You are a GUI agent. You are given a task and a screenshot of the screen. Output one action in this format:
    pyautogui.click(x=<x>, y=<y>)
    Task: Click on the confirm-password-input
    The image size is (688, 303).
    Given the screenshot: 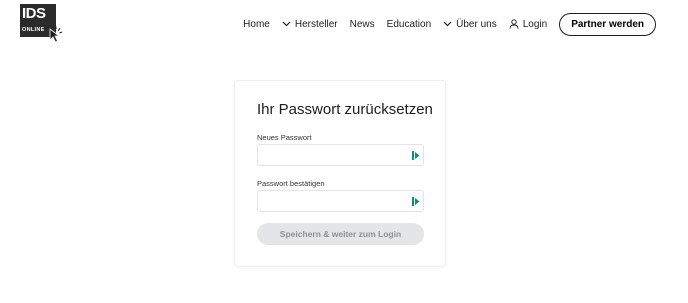 What is the action you would take?
    pyautogui.click(x=328, y=201)
    